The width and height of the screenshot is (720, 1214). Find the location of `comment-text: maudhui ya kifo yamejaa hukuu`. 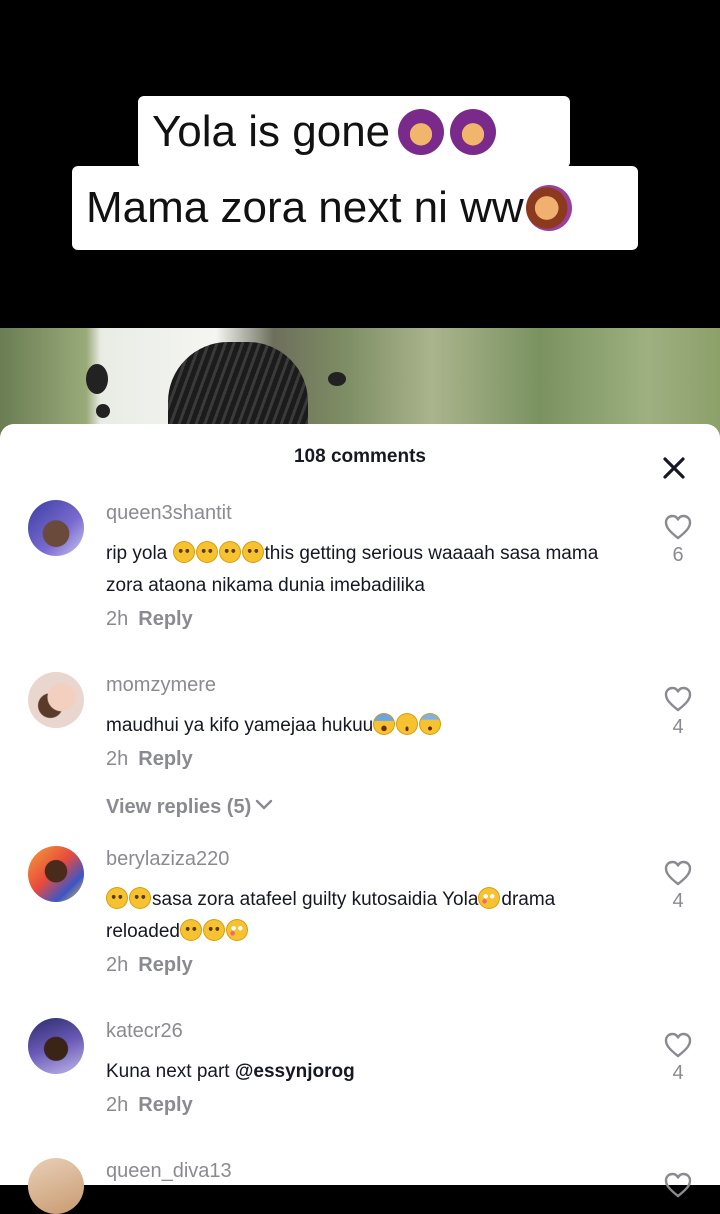

comment-text: maudhui ya kifo yamejaa hukuu is located at coordinates (361, 726).